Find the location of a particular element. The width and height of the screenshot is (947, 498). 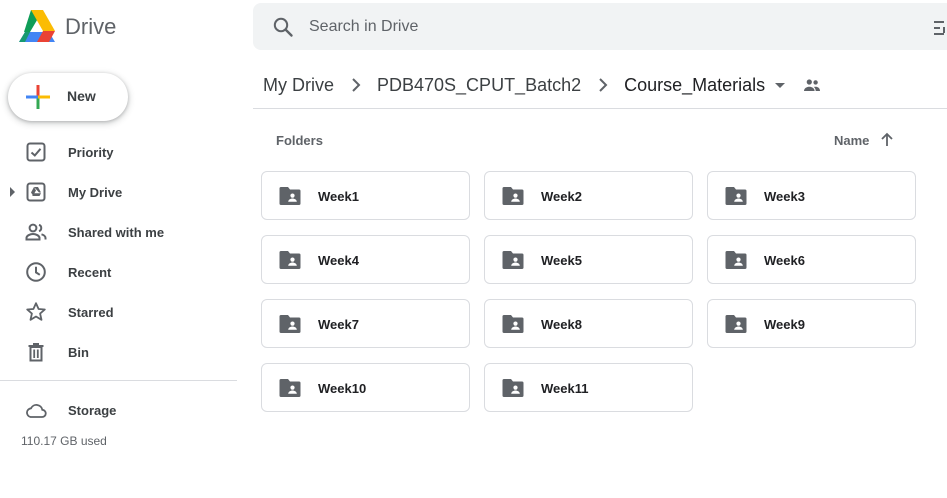

folder-card: Week8 is located at coordinates (588, 323).